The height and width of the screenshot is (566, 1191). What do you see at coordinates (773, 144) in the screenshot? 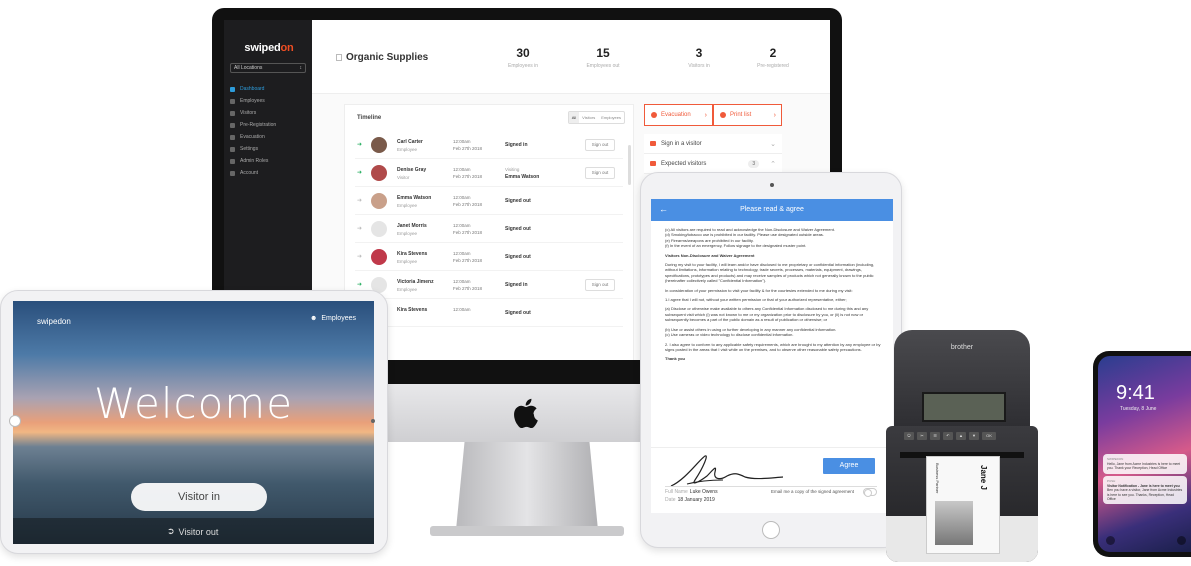
I see `chevron-down-icon: ⌄` at bounding box center [773, 144].